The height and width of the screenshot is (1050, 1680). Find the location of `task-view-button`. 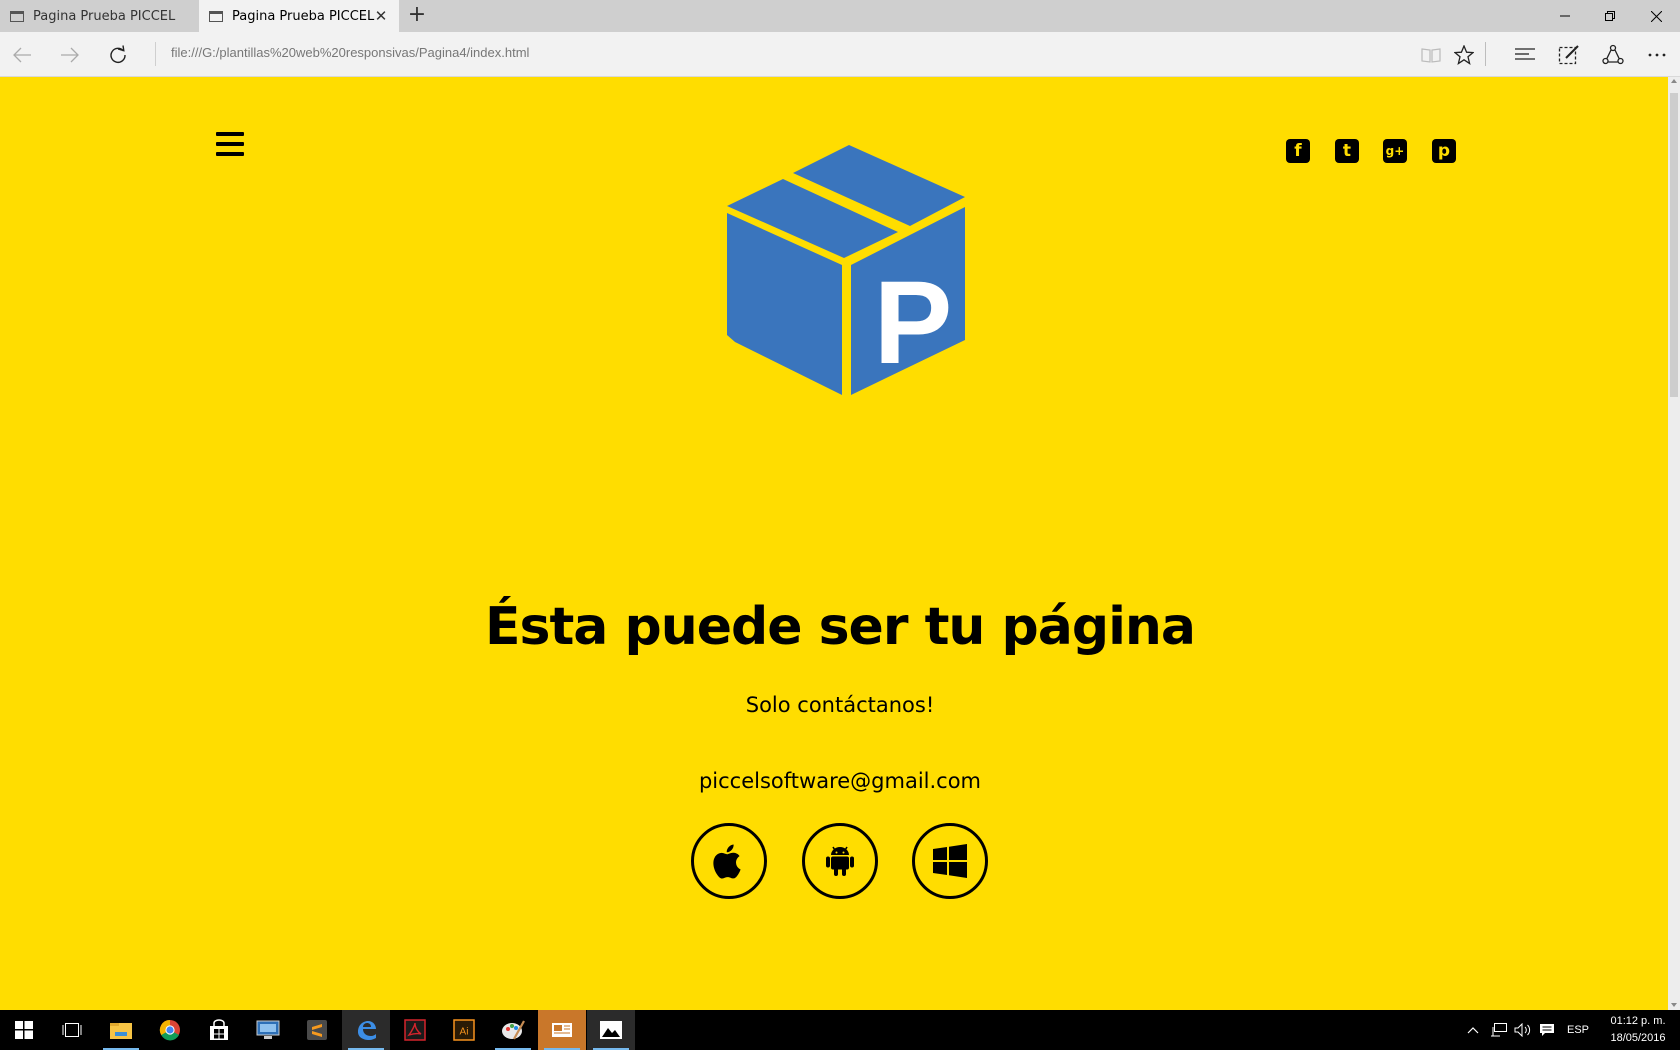

task-view-button is located at coordinates (72, 1030).